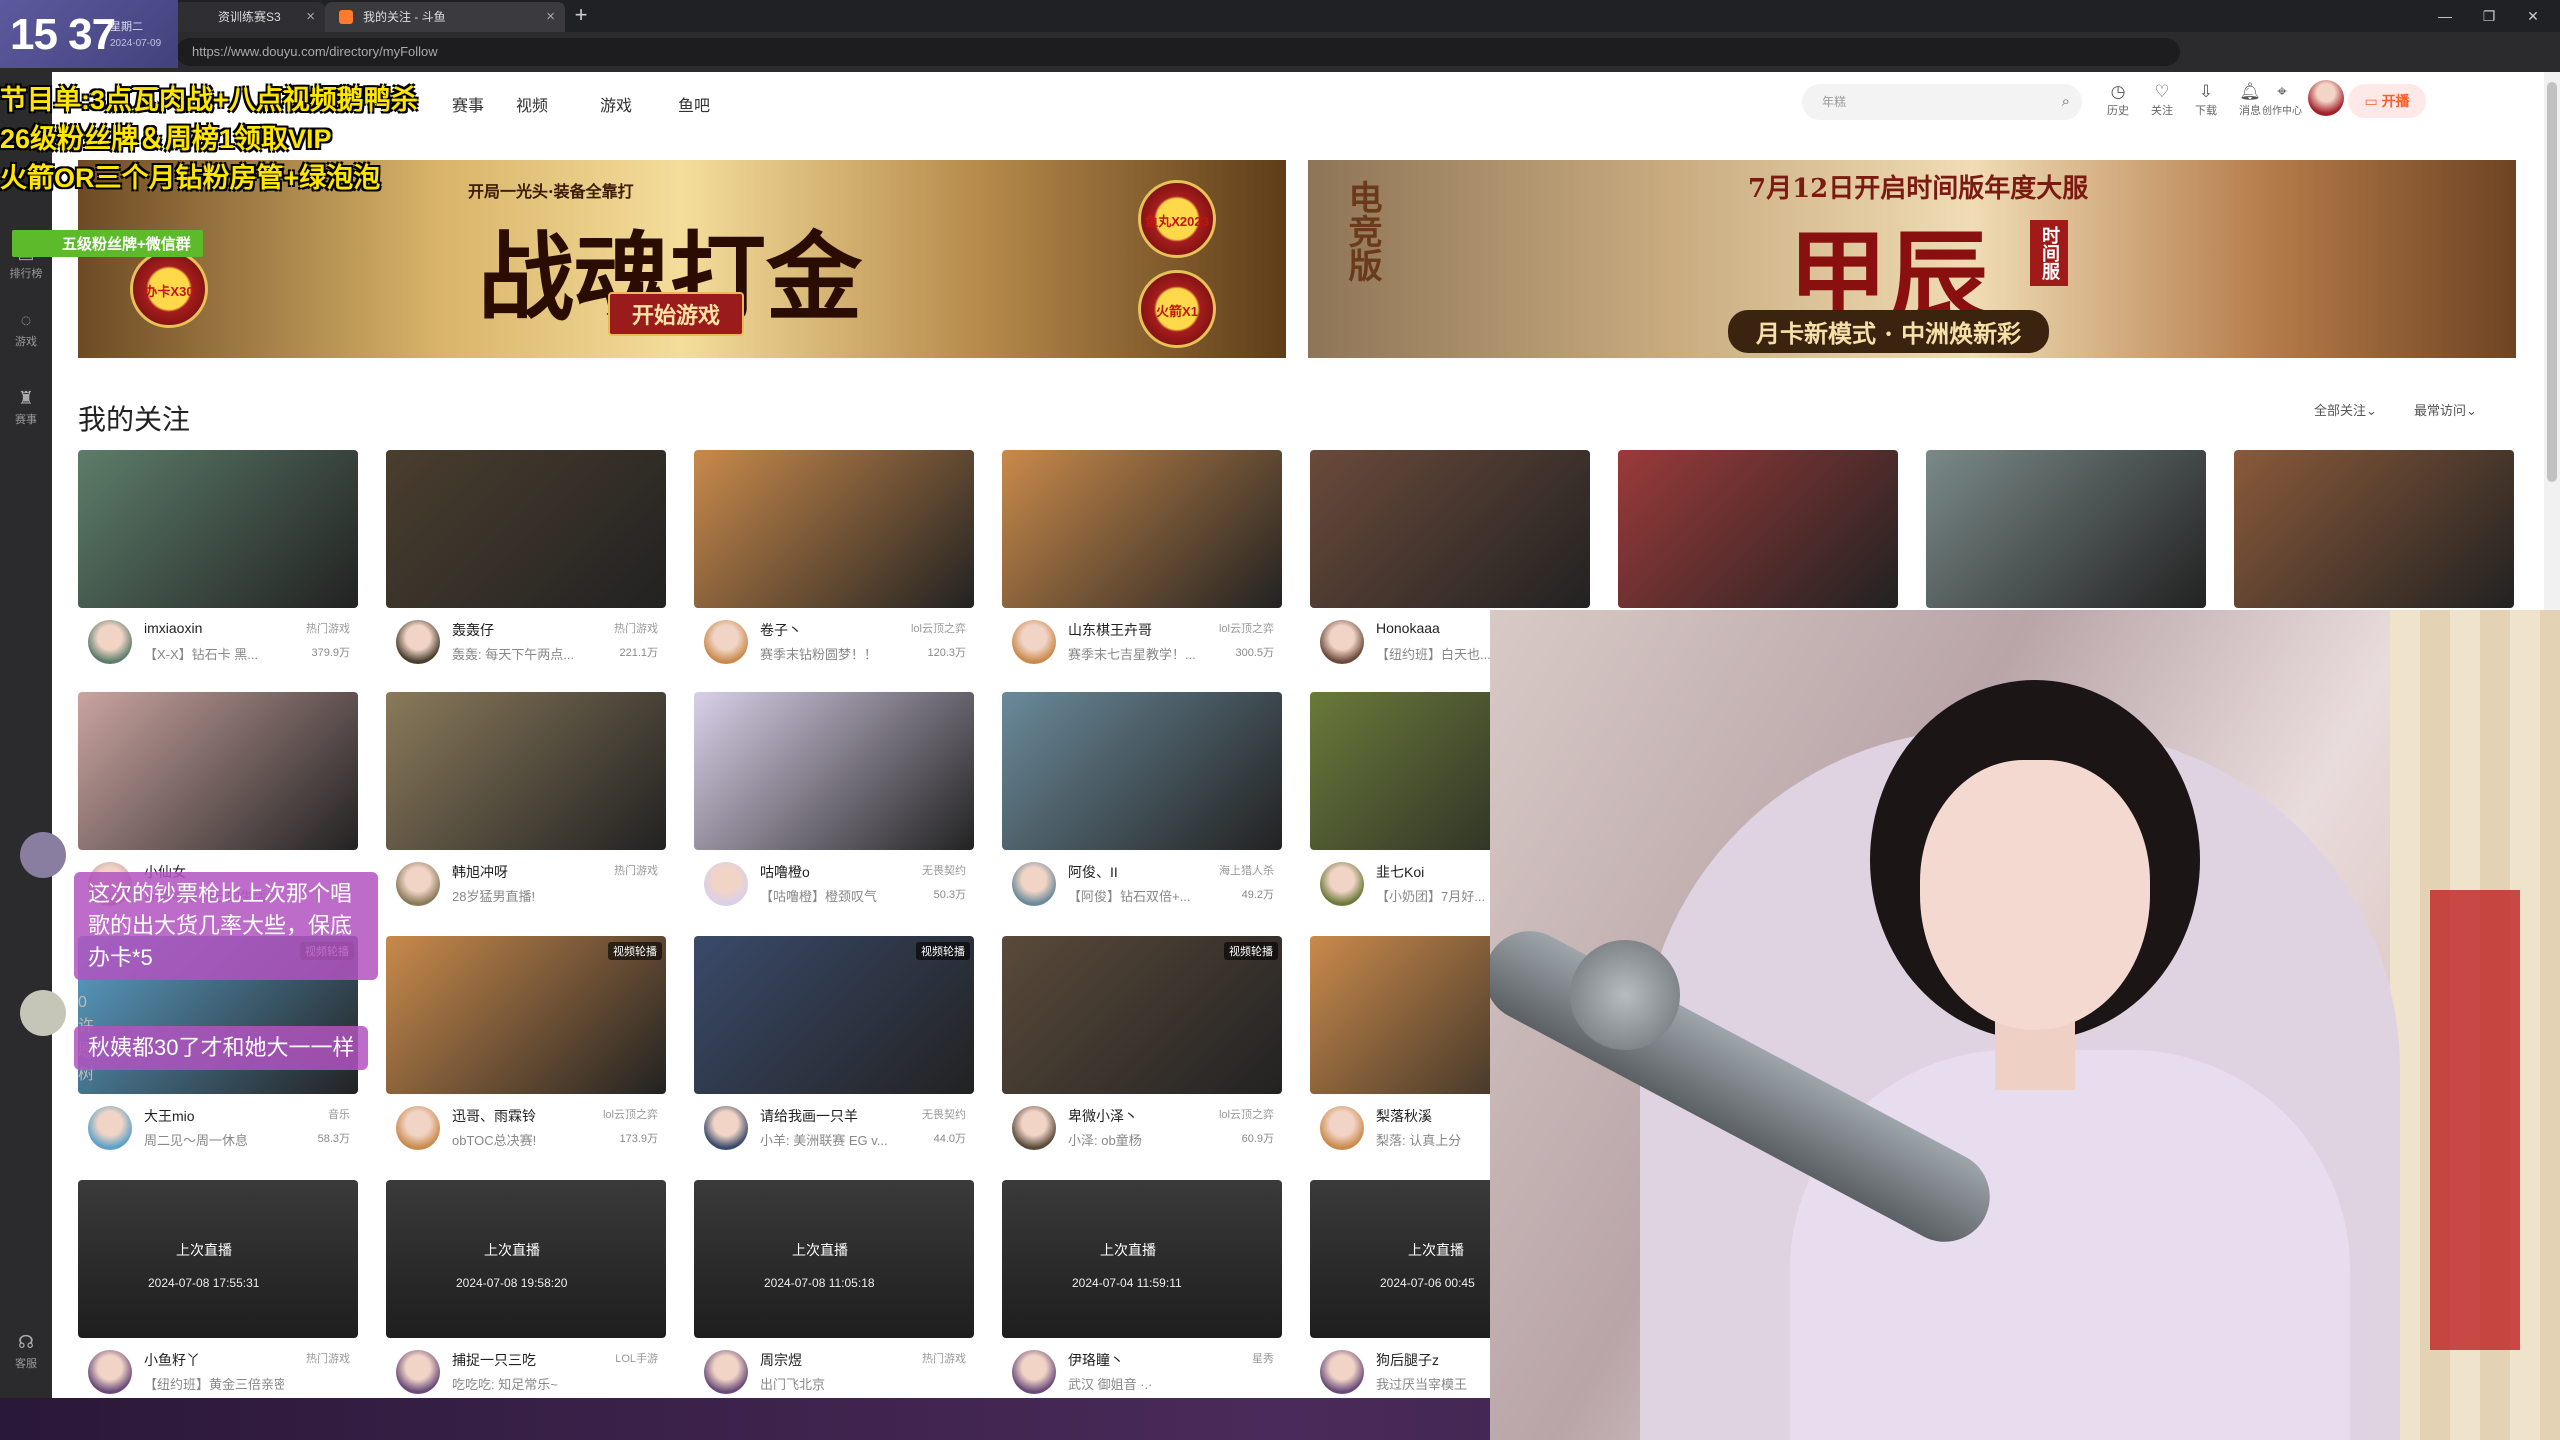 Image resolution: width=2560 pixels, height=1440 pixels. Describe the element at coordinates (26, 407) in the screenshot. I see `rail-item-events: ♜ 赛事` at that location.